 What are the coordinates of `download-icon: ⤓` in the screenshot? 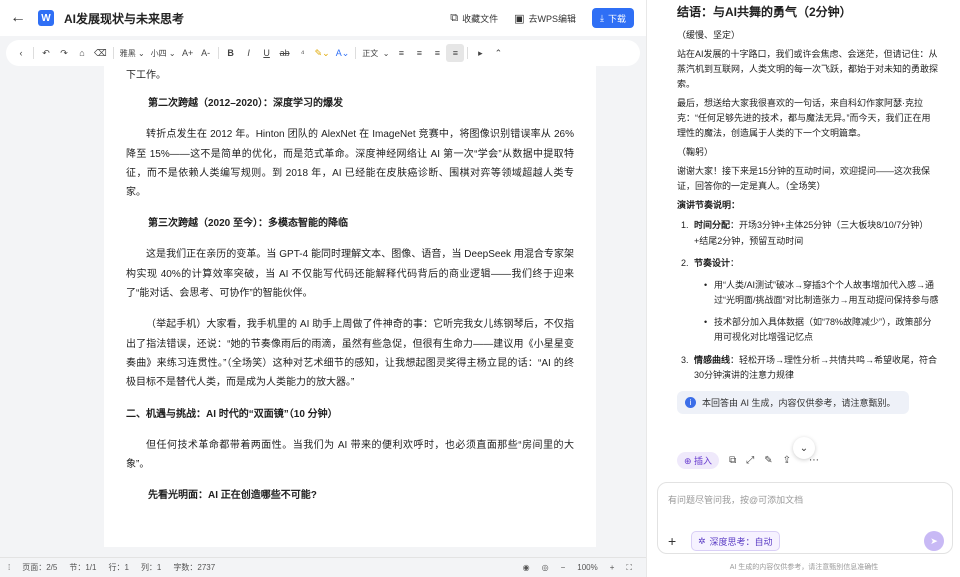 It's located at (602, 17).